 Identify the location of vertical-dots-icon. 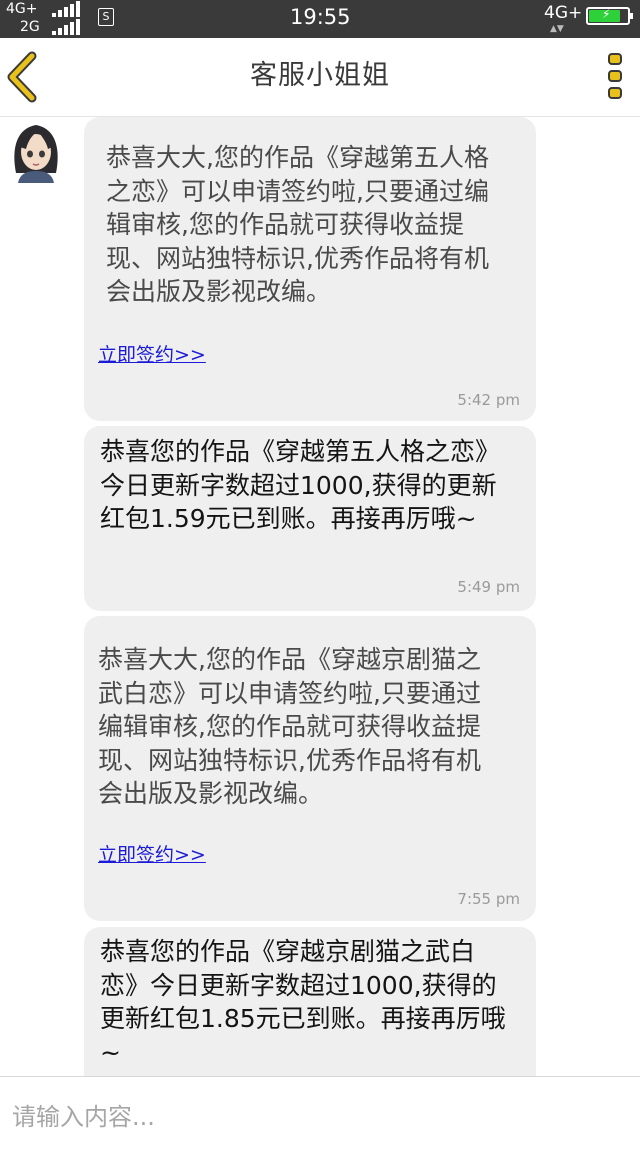
(615, 76).